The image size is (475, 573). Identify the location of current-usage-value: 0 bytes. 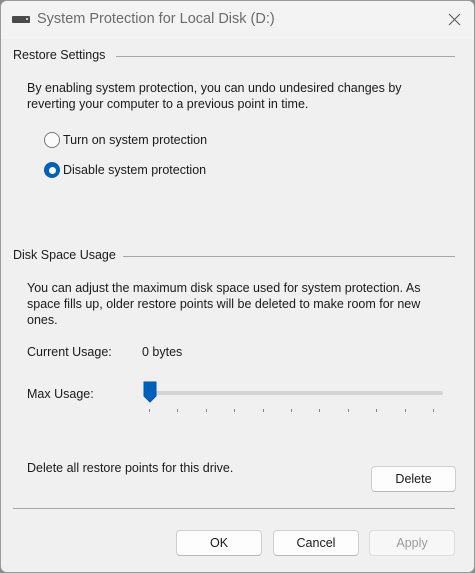
(162, 352).